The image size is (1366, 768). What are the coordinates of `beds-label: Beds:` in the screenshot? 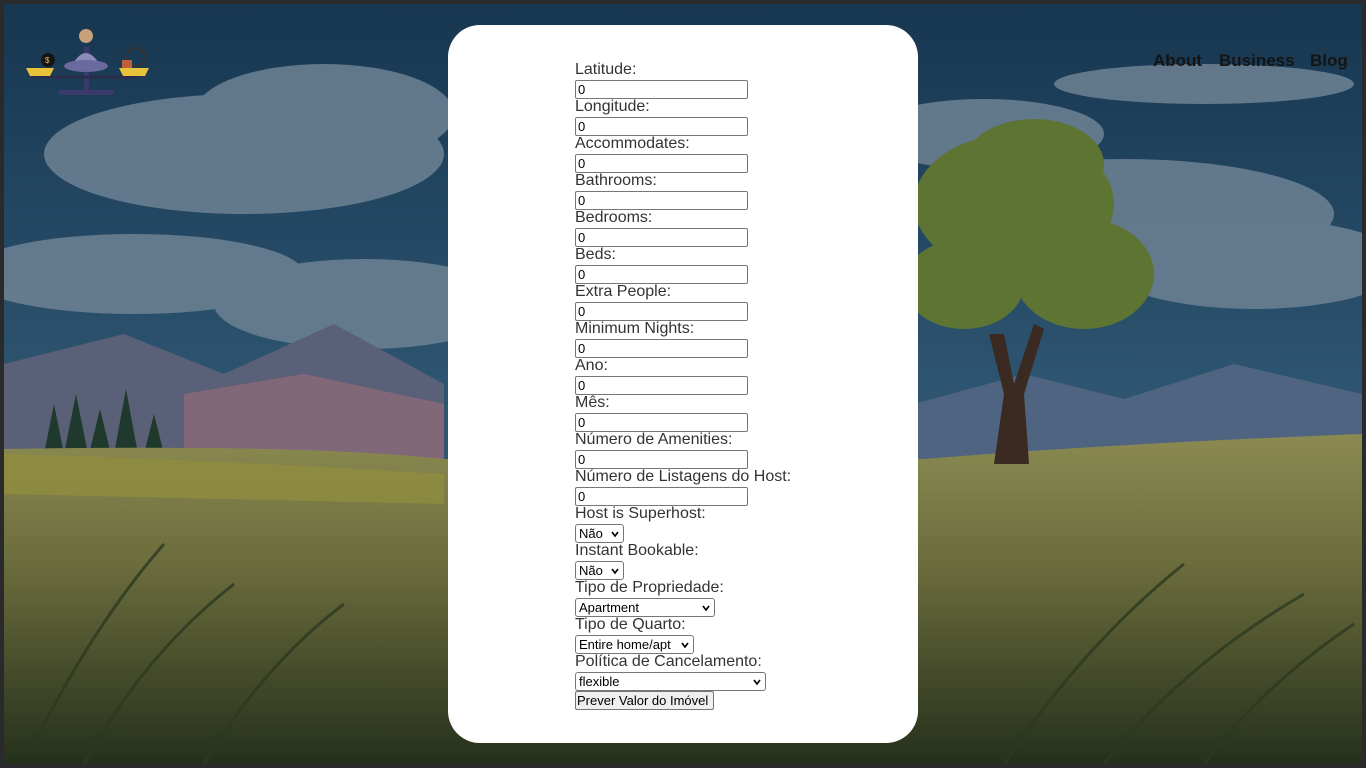 It's located at (595, 254).